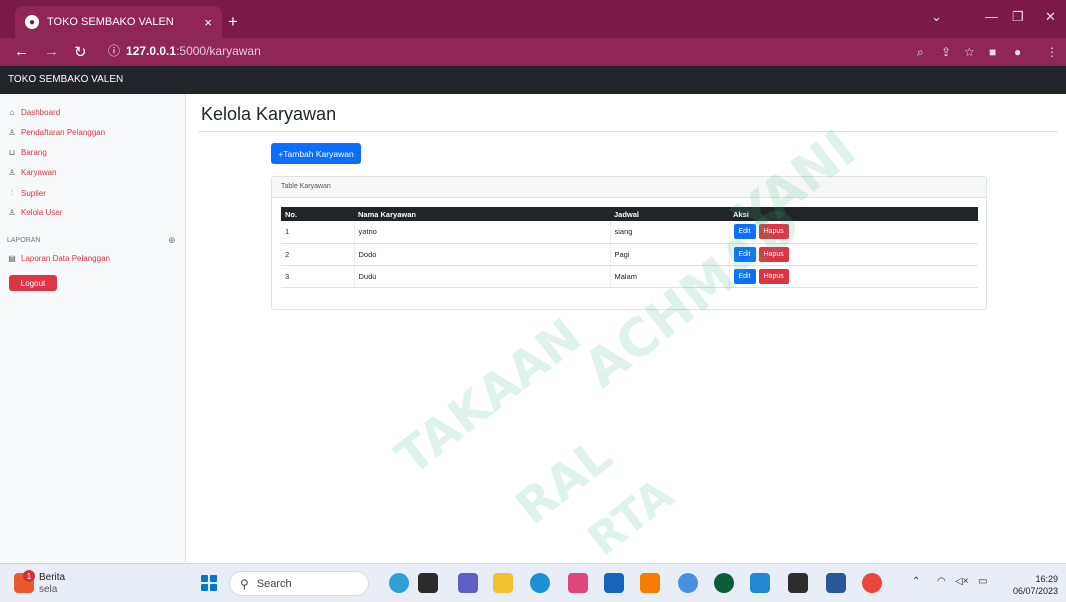 Image resolution: width=1066 pixels, height=602 pixels. Describe the element at coordinates (962, 581) in the screenshot. I see `speaker-icon: ◁×` at that location.